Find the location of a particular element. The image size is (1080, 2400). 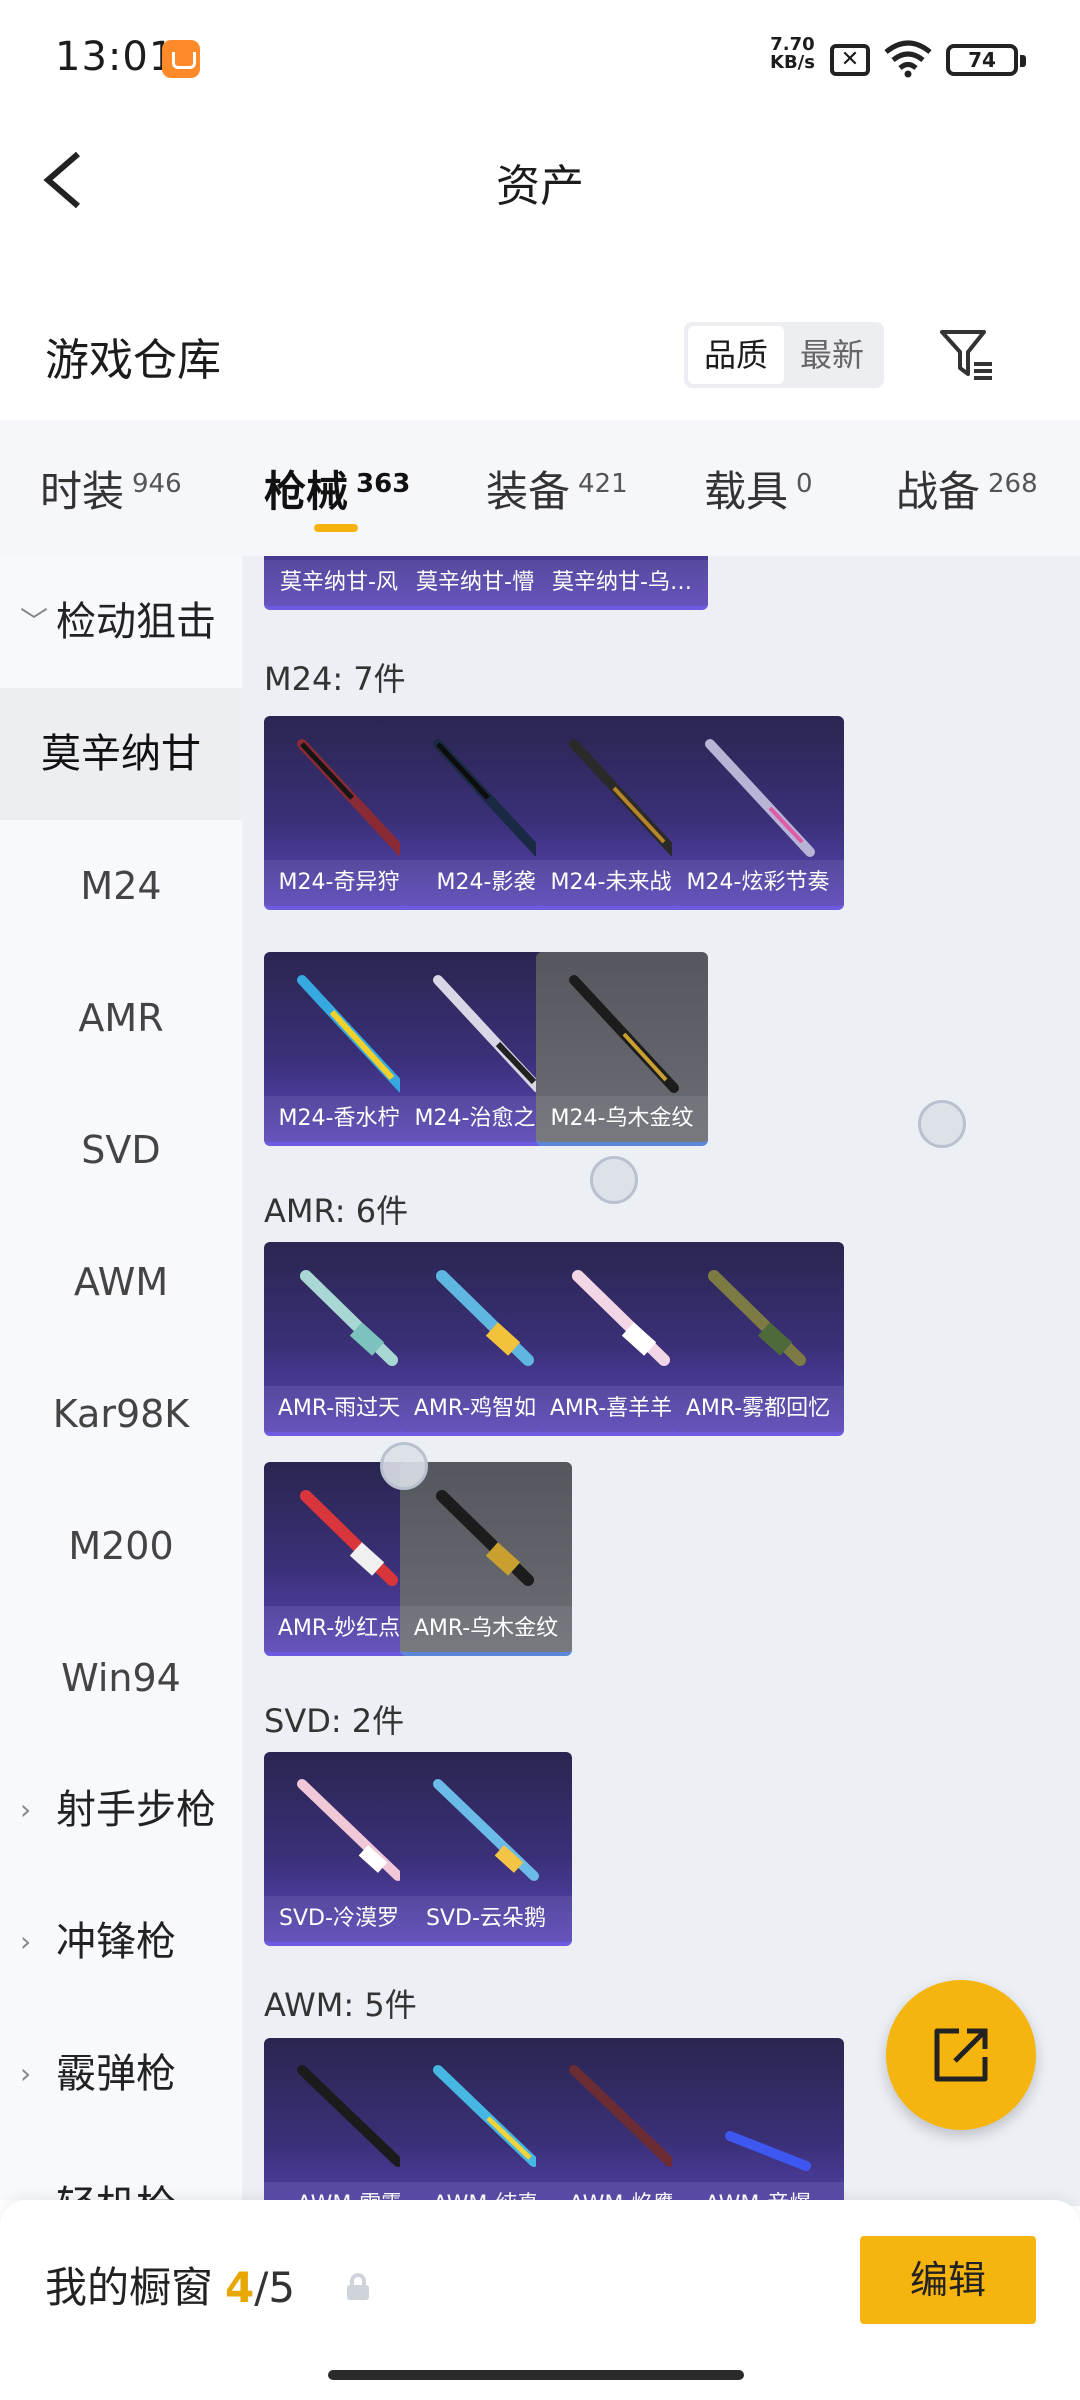

sidebar-group-label: 射手步枪 is located at coordinates (136, 1810).